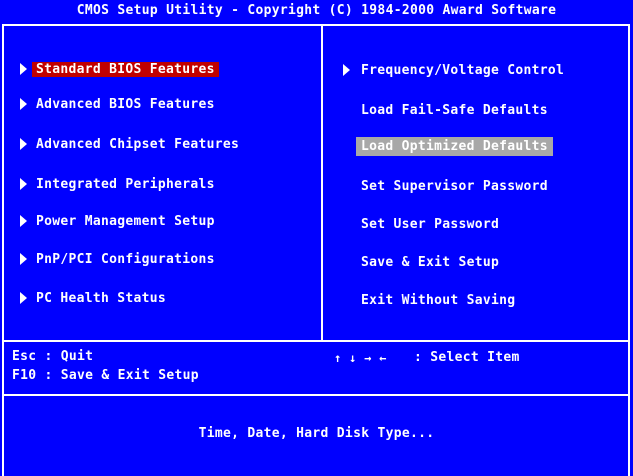 The image size is (633, 476). Describe the element at coordinates (430, 225) in the screenshot. I see `menu-item-set-user-password: Set User Password` at that location.